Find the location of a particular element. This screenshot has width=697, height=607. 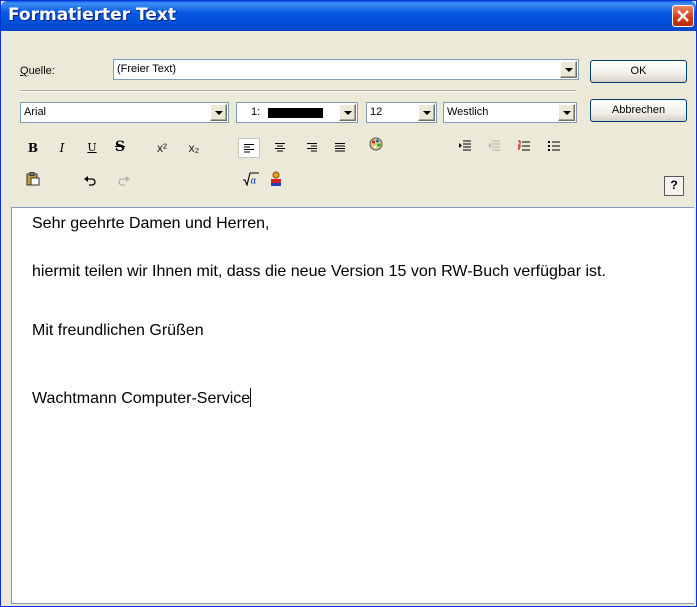

editor-line: Sehr geehrte Damen und Herren, is located at coordinates (151, 223).